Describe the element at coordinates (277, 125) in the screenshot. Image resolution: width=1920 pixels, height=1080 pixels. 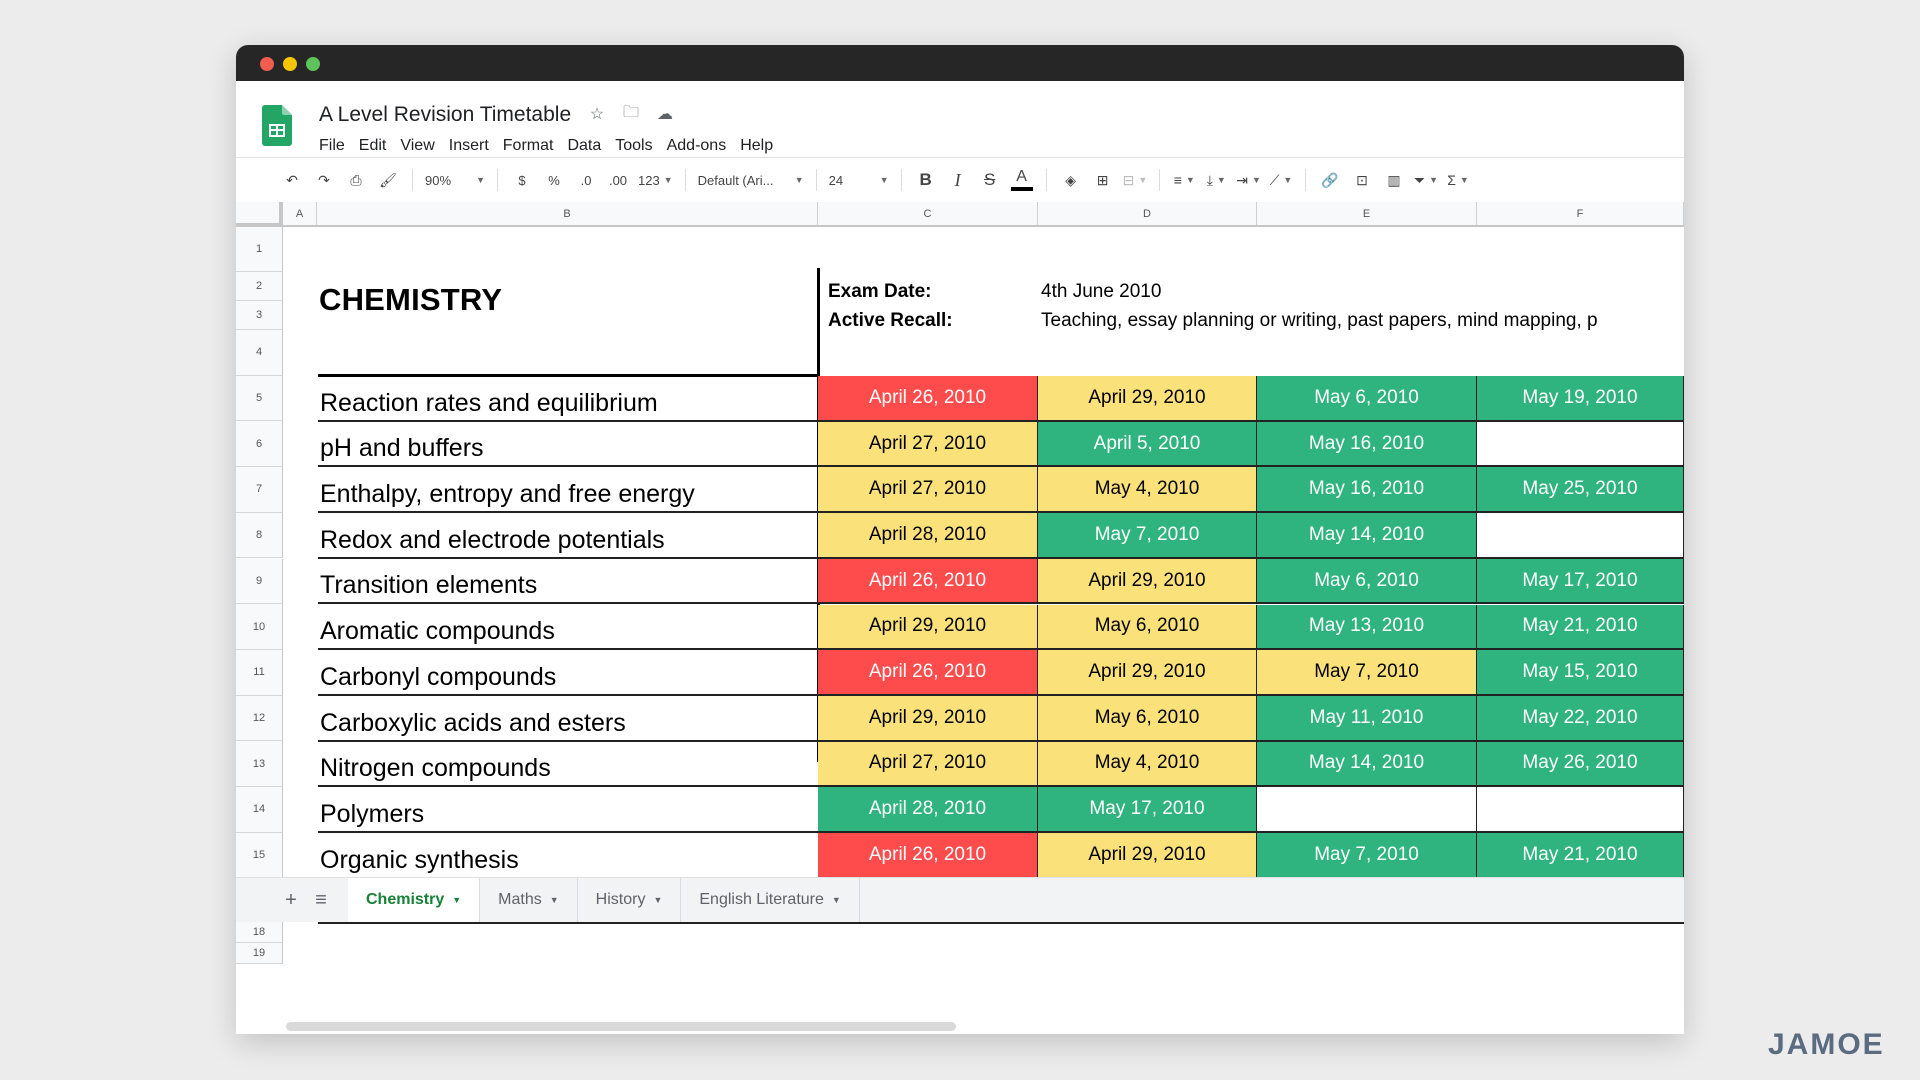
I see `sheets-logo-icon` at that location.